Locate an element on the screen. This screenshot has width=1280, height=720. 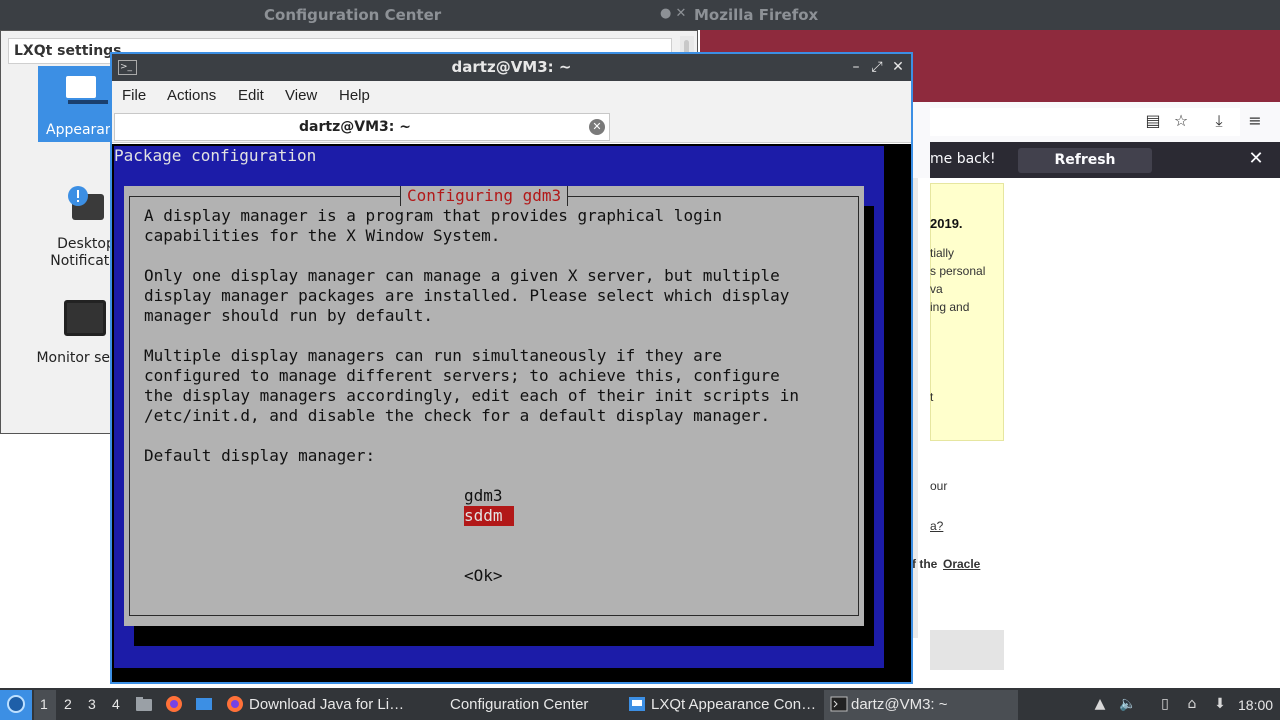
window-controls-icon: ● ✕ is located at coordinates (673, 13).